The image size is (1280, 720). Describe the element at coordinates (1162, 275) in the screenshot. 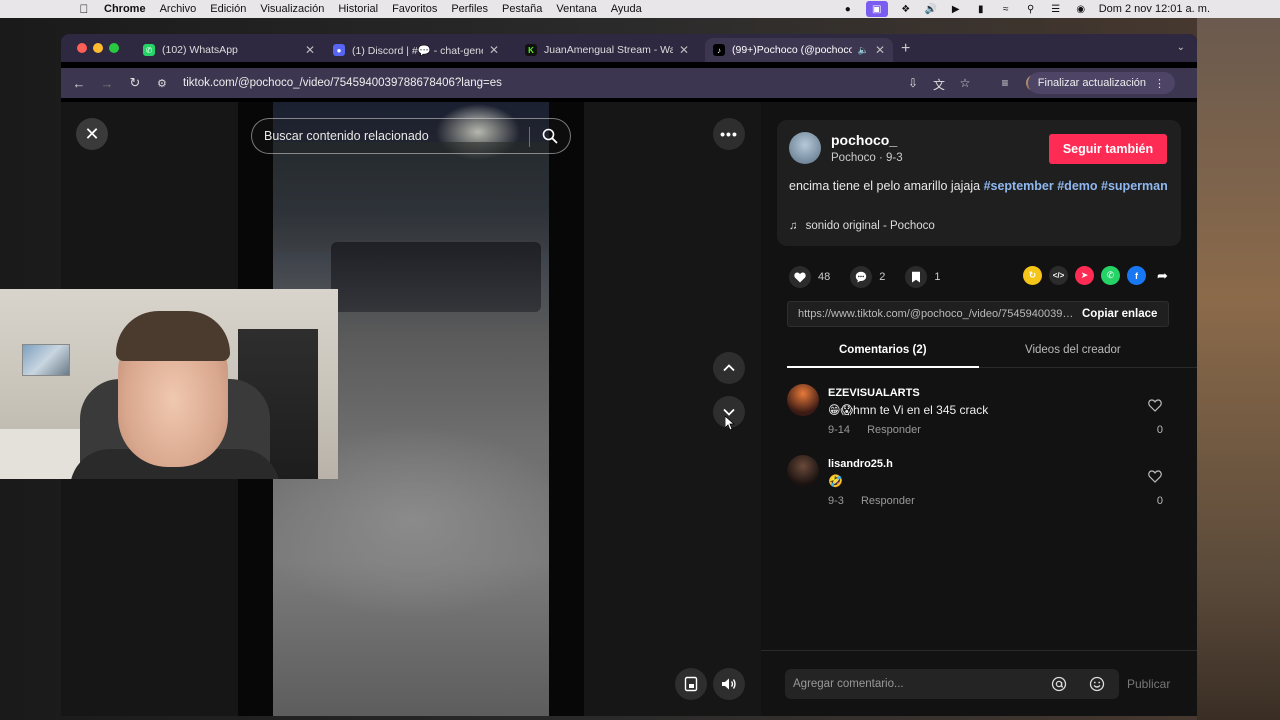

I see `share-arrow-icon: ➦` at that location.